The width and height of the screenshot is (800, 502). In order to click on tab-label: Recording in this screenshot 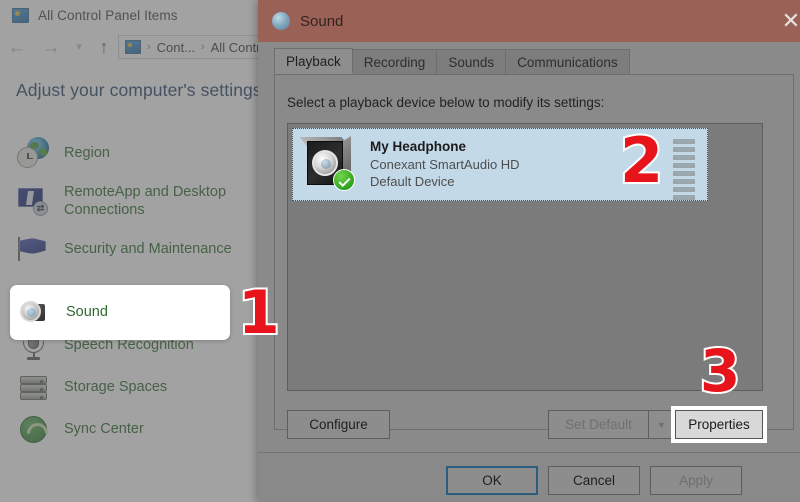, I will do `click(394, 62)`.